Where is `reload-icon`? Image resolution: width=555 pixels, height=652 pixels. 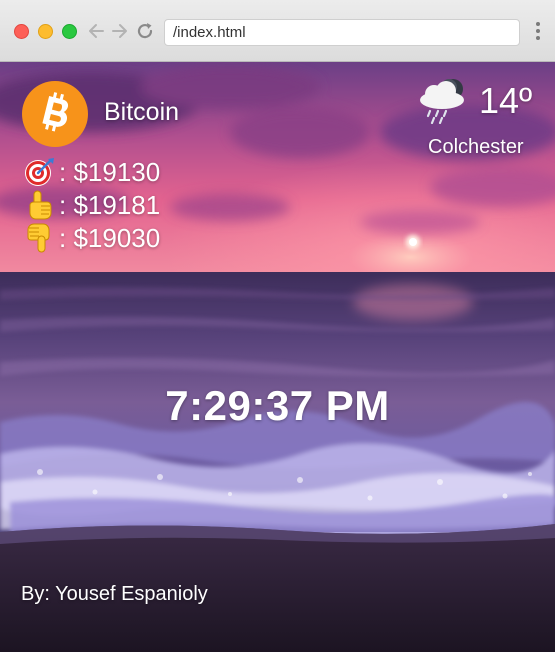
reload-icon is located at coordinates (145, 31).